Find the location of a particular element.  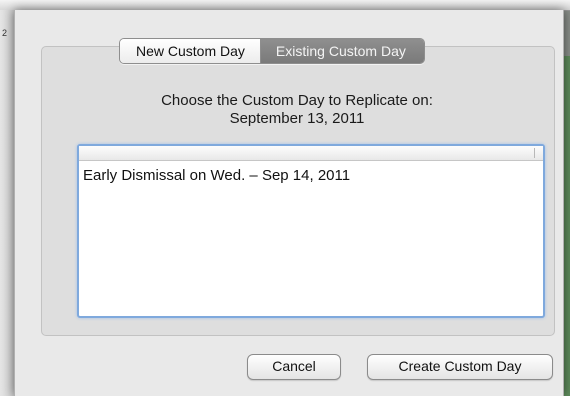

prompt-line-1: Choose the Custom Day to Replicate on: is located at coordinates (297, 100).